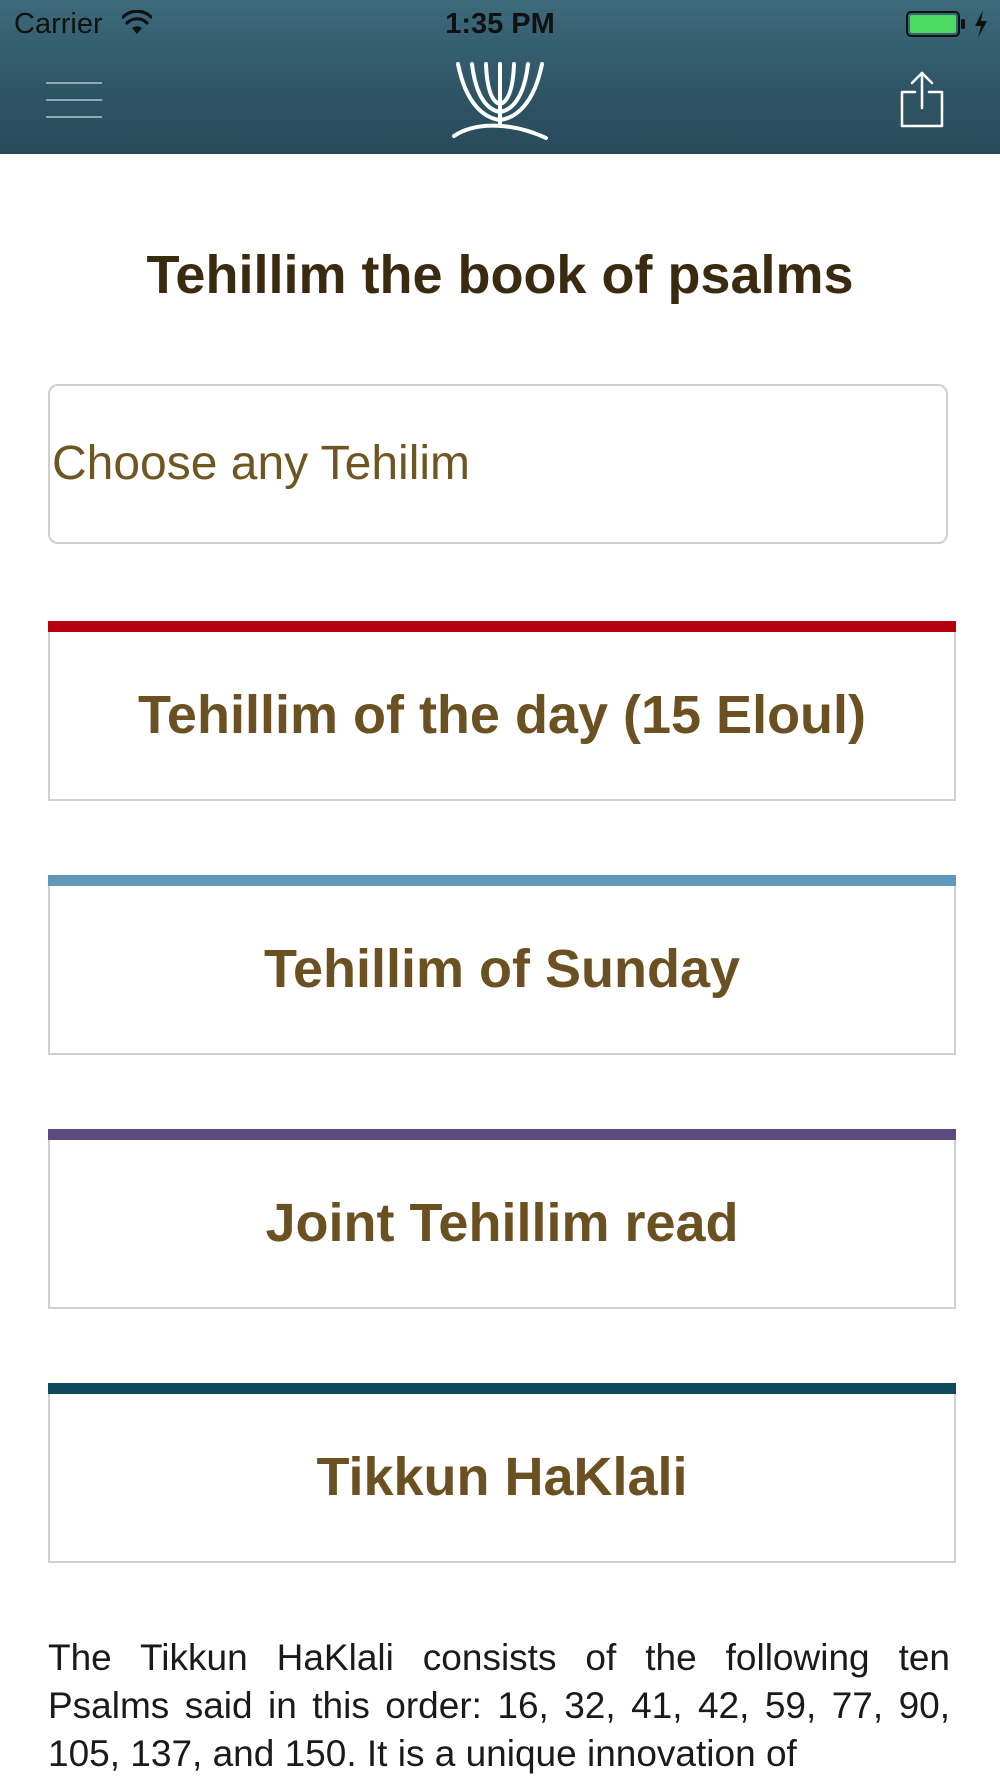  I want to click on card-label: Tehillim of the day (15 Eloul), so click(502, 715).